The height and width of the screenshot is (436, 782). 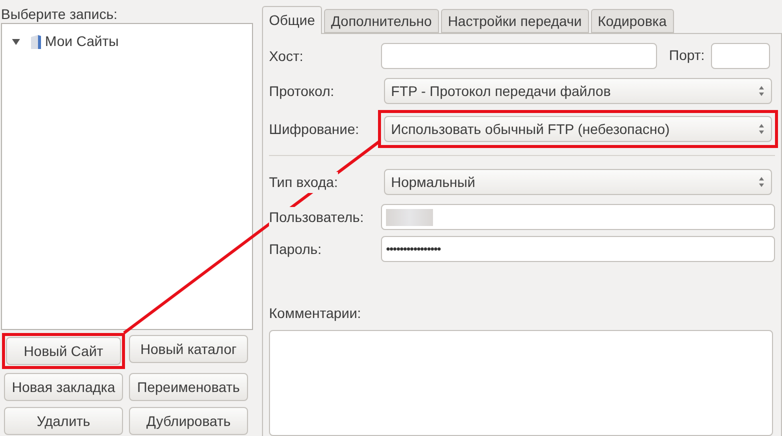 I want to click on dropdown: FTP - Протокол передачи файлов, so click(x=578, y=91).